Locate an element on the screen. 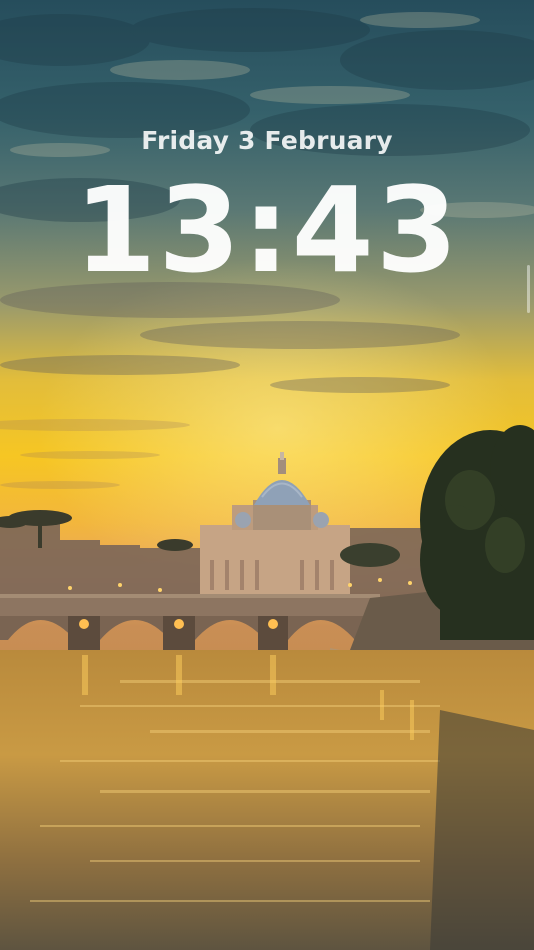 Image resolution: width=534 pixels, height=950 pixels. lockscreen-clock: 13:43 is located at coordinates (267, 230).